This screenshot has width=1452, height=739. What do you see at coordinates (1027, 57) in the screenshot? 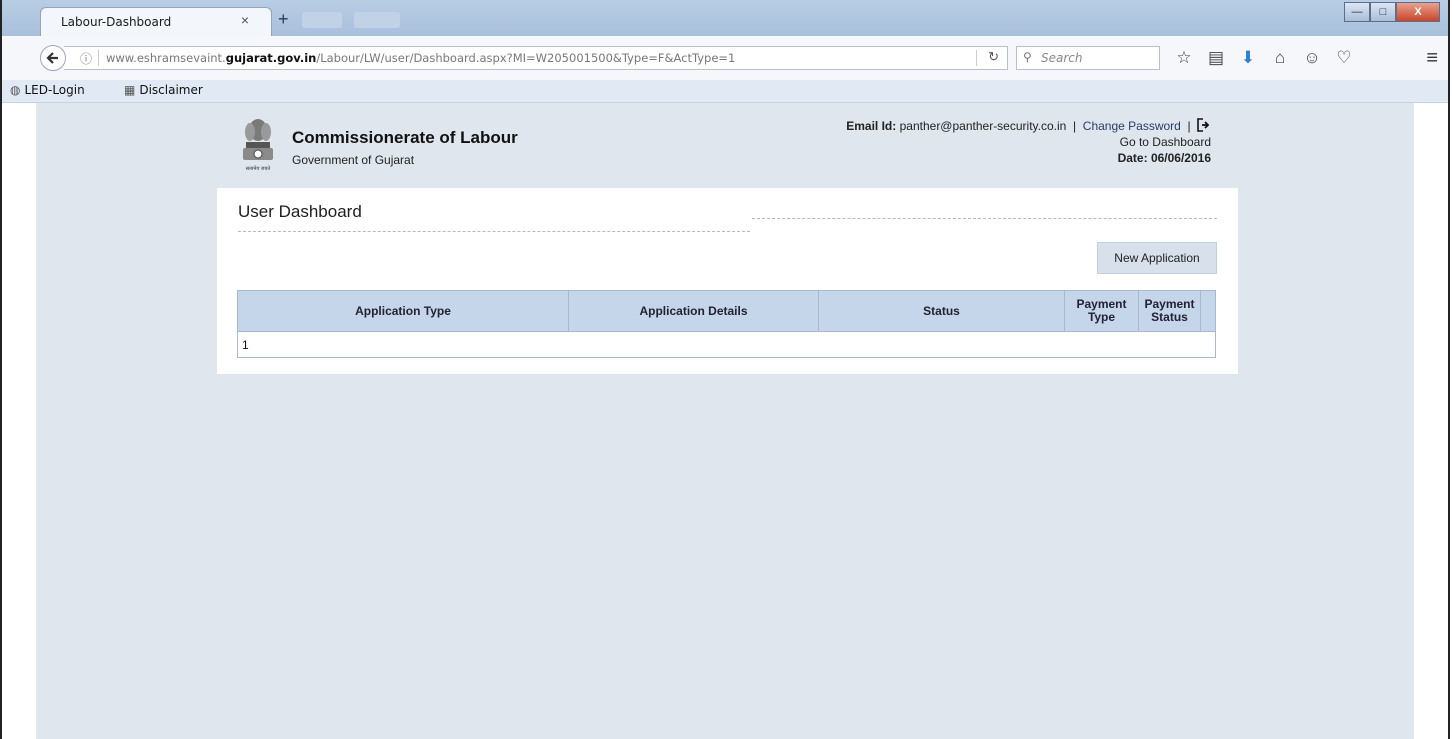
I see `search-icon: ⚲` at bounding box center [1027, 57].